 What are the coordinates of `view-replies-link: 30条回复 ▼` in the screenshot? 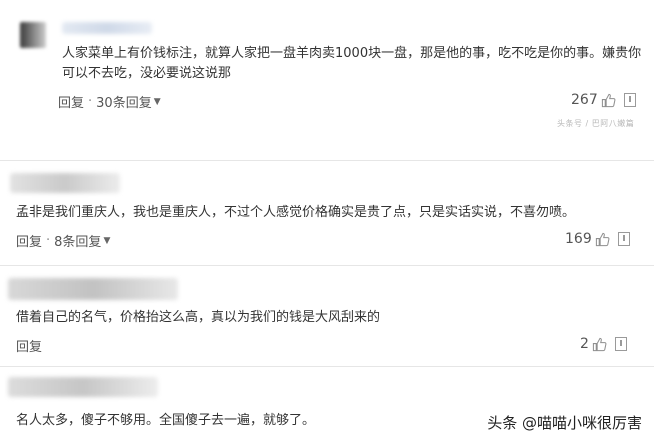 It's located at (128, 101).